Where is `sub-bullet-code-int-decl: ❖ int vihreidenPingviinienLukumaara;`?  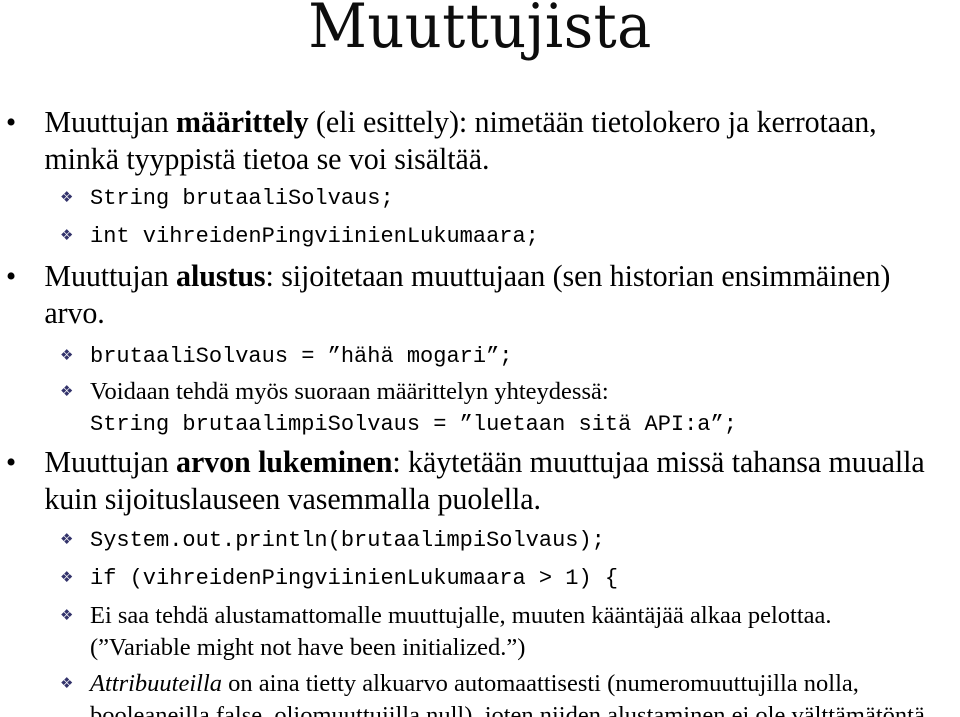 sub-bullet-code-int-decl: ❖ int vihreidenPingviinienLukumaara; is located at coordinates (480, 236).